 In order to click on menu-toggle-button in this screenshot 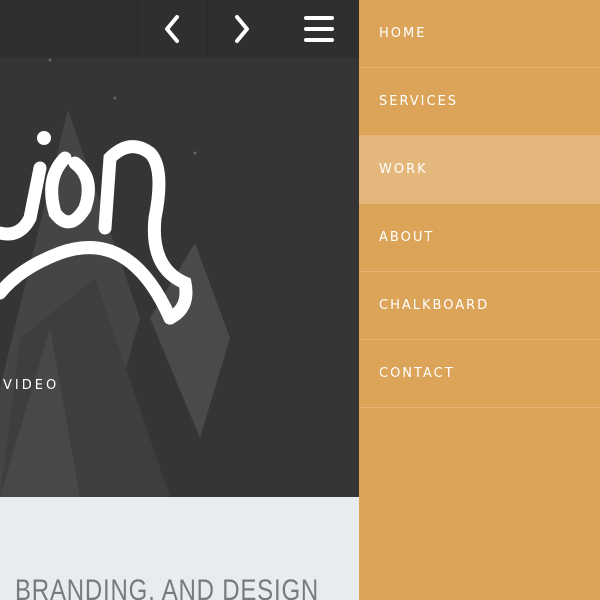, I will do `click(318, 29)`.